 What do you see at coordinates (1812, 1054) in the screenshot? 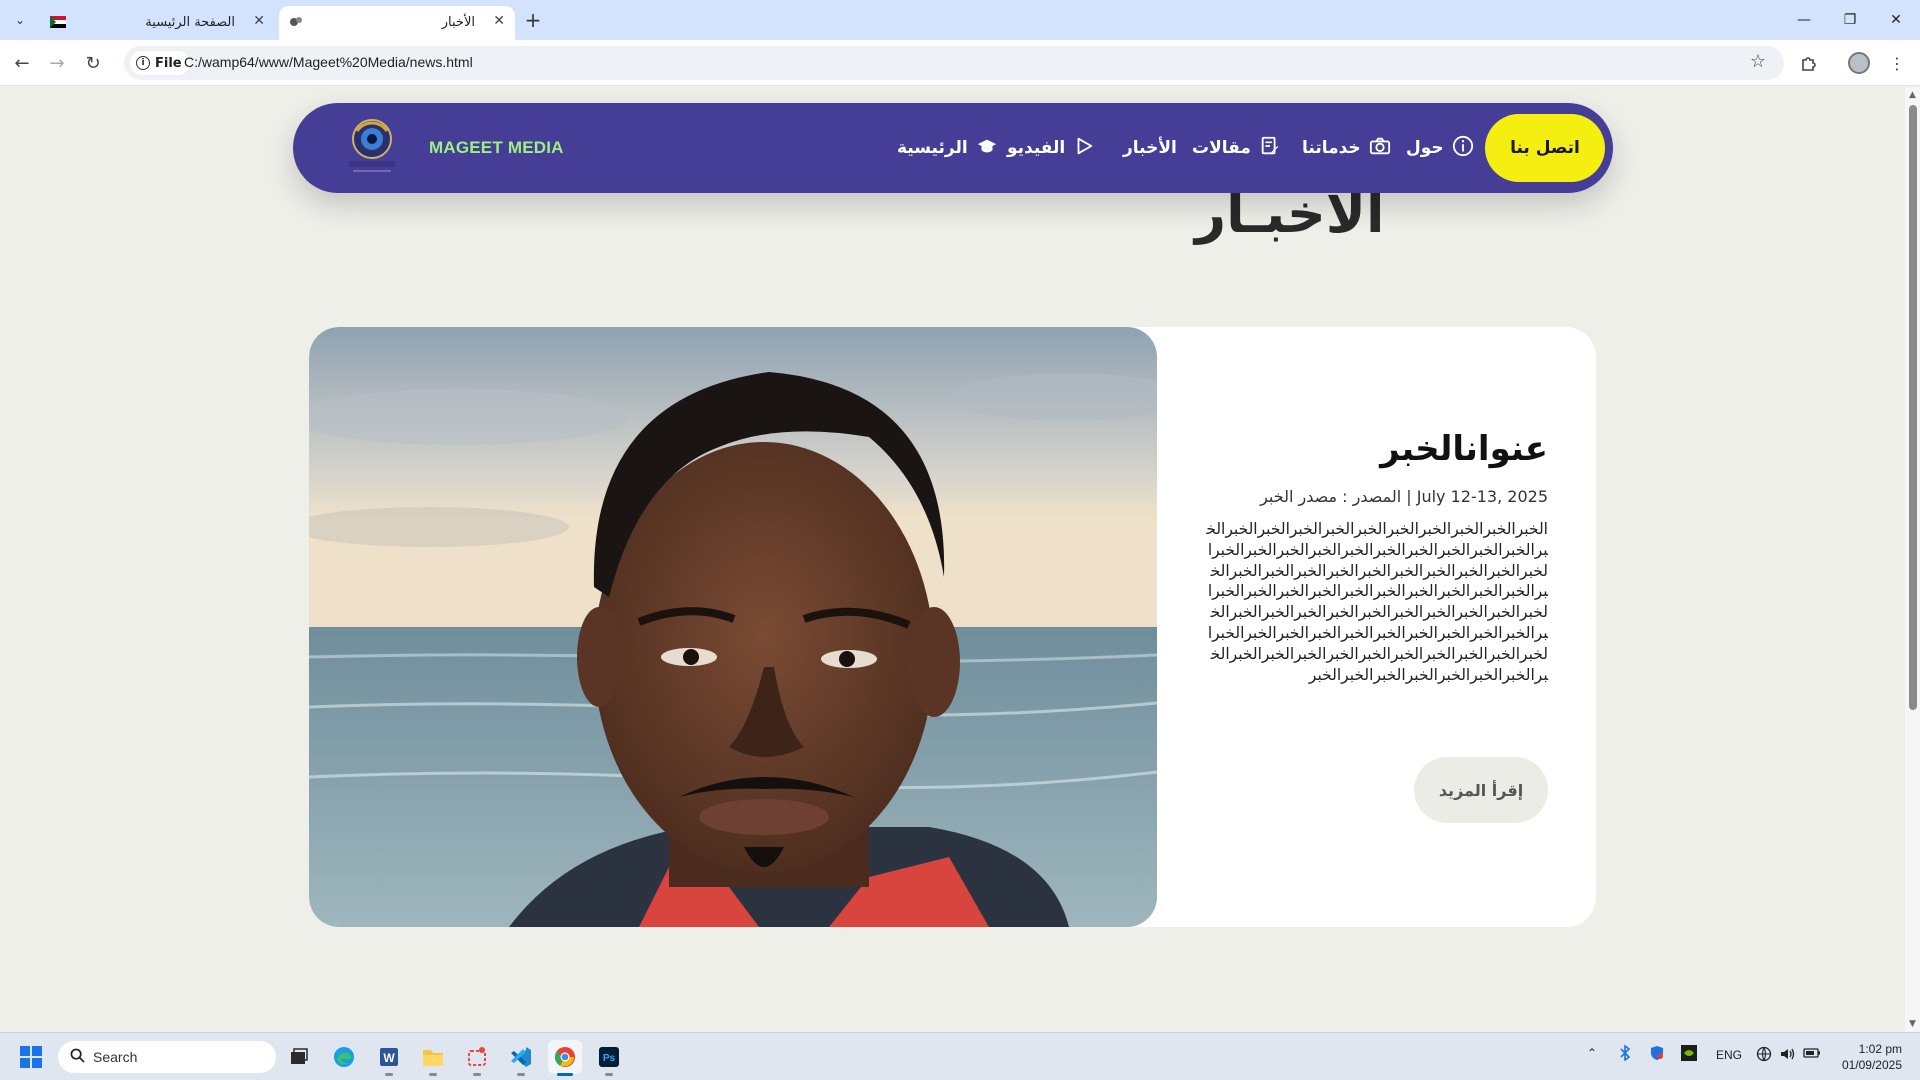
I see `battery-icon` at bounding box center [1812, 1054].